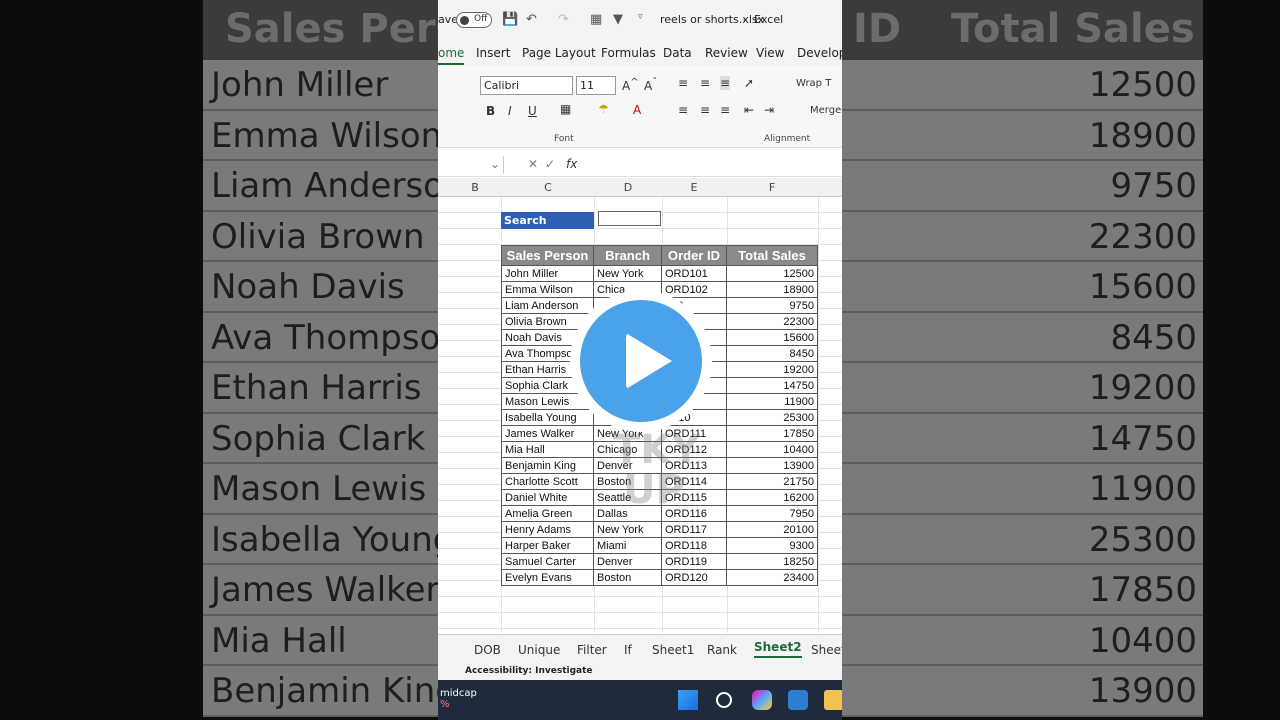 This screenshot has height=720, width=1280. What do you see at coordinates (510, 19) in the screenshot?
I see `save-icon: 💾` at bounding box center [510, 19].